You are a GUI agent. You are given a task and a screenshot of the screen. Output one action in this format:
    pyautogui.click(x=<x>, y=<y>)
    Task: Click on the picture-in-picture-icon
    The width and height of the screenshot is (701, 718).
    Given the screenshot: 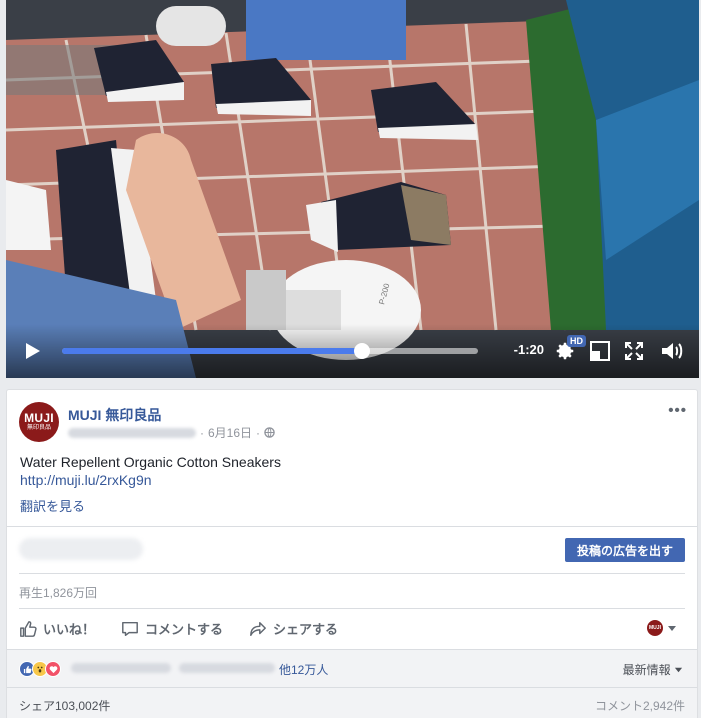 What is the action you would take?
    pyautogui.click(x=600, y=351)
    